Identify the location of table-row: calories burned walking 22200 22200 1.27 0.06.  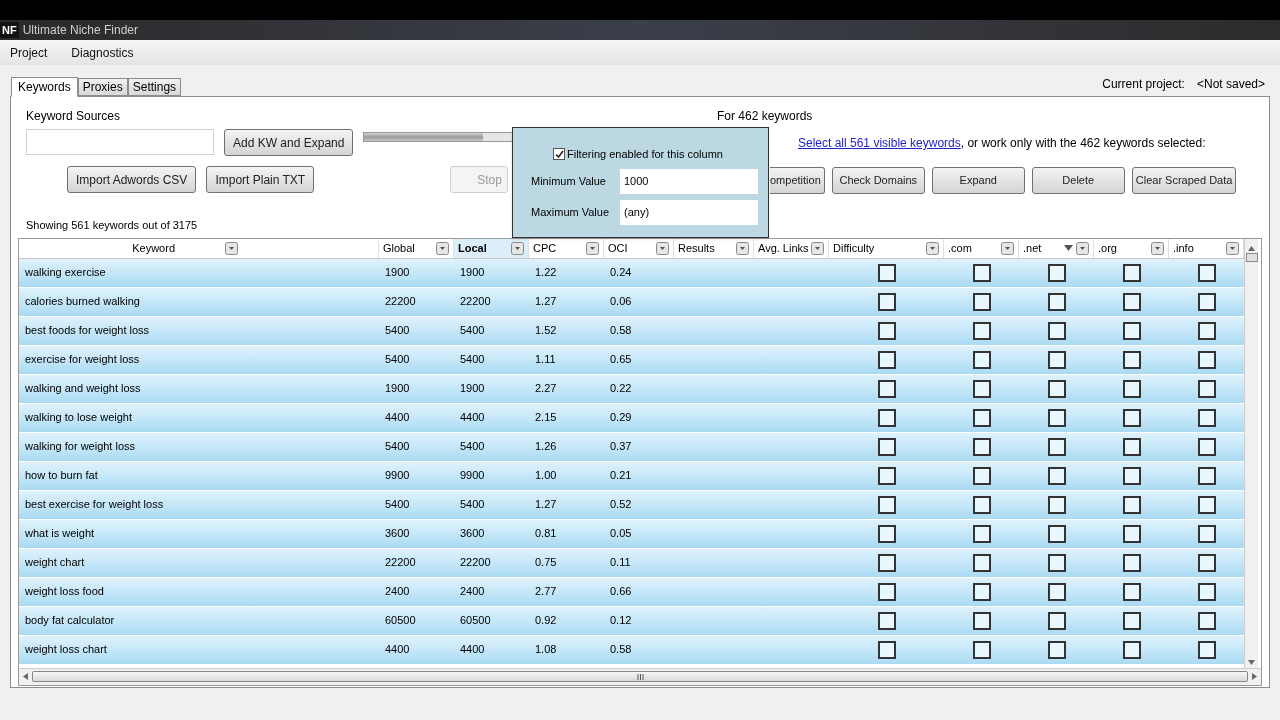
(631, 302).